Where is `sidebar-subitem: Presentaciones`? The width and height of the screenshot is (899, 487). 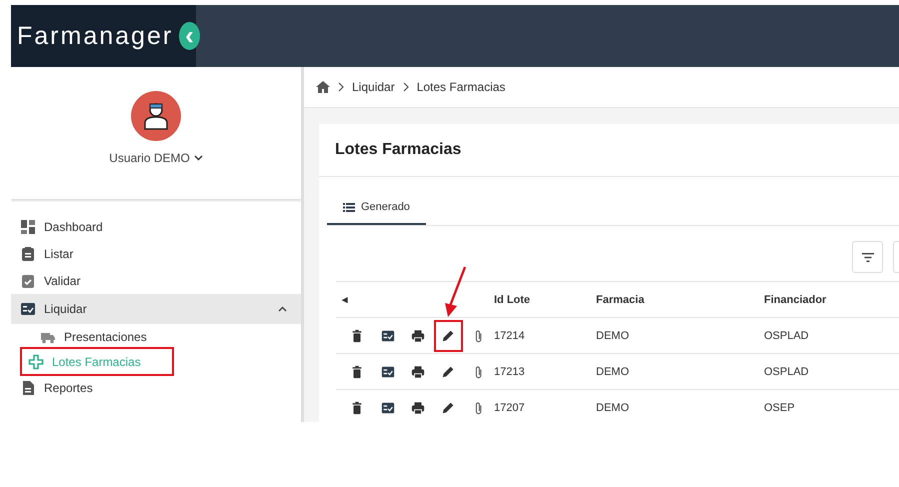
sidebar-subitem: Presentaciones is located at coordinates (92, 336).